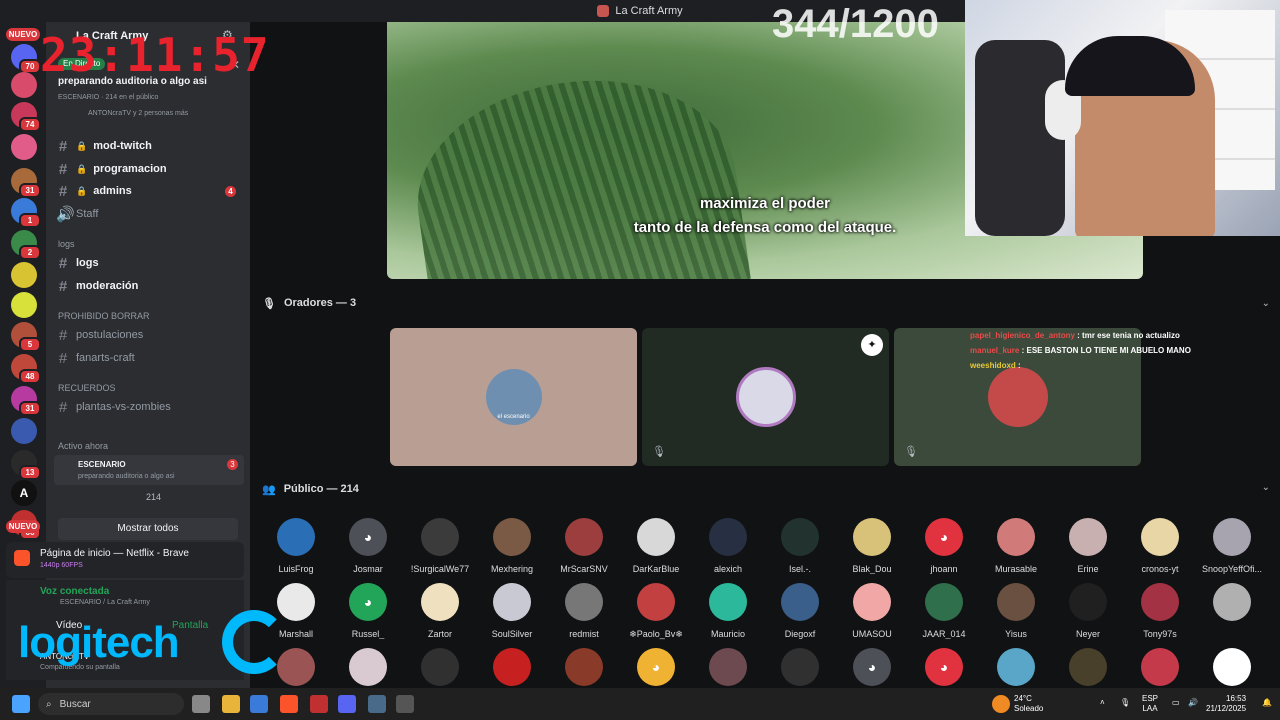 This screenshot has height=720, width=1280. Describe the element at coordinates (1102, 703) in the screenshot. I see `chevron-up-icon: ˄` at that location.